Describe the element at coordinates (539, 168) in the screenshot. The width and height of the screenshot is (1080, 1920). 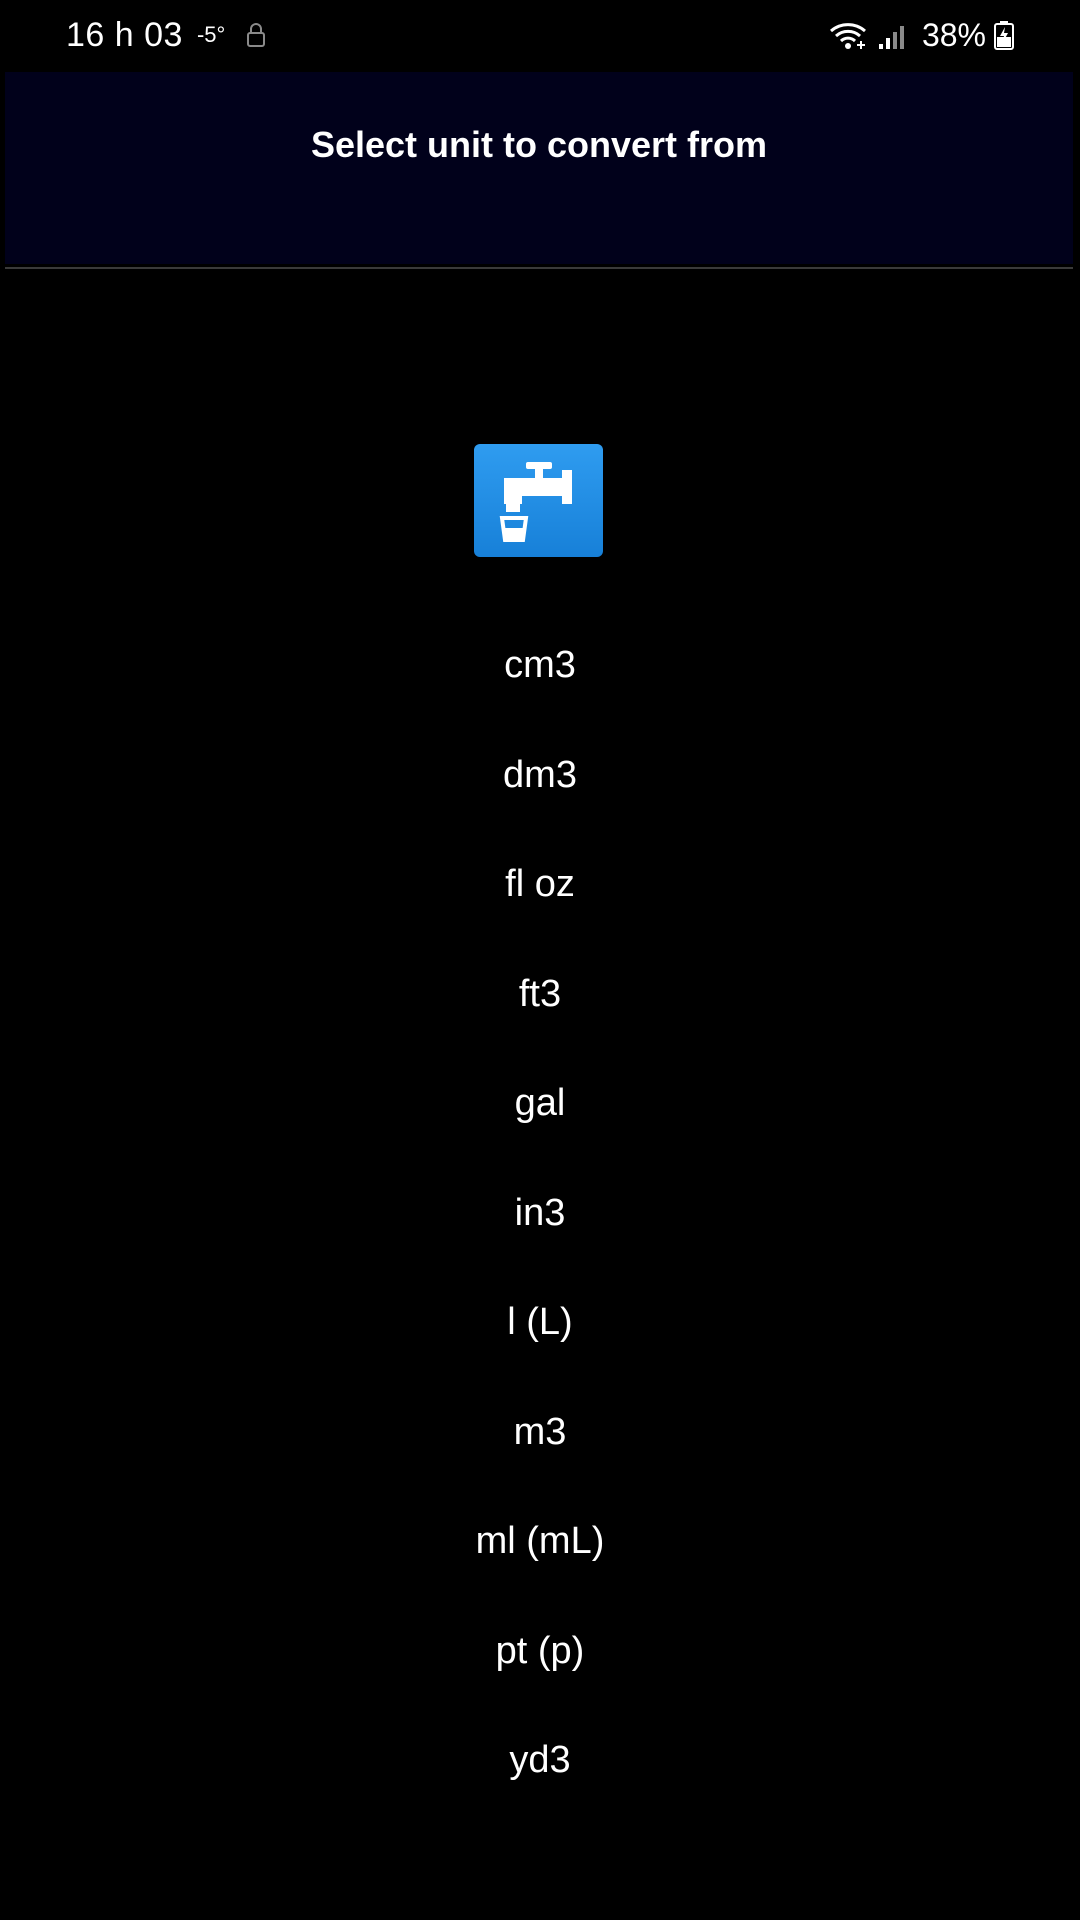
I see `header: Select unit to convert from` at that location.